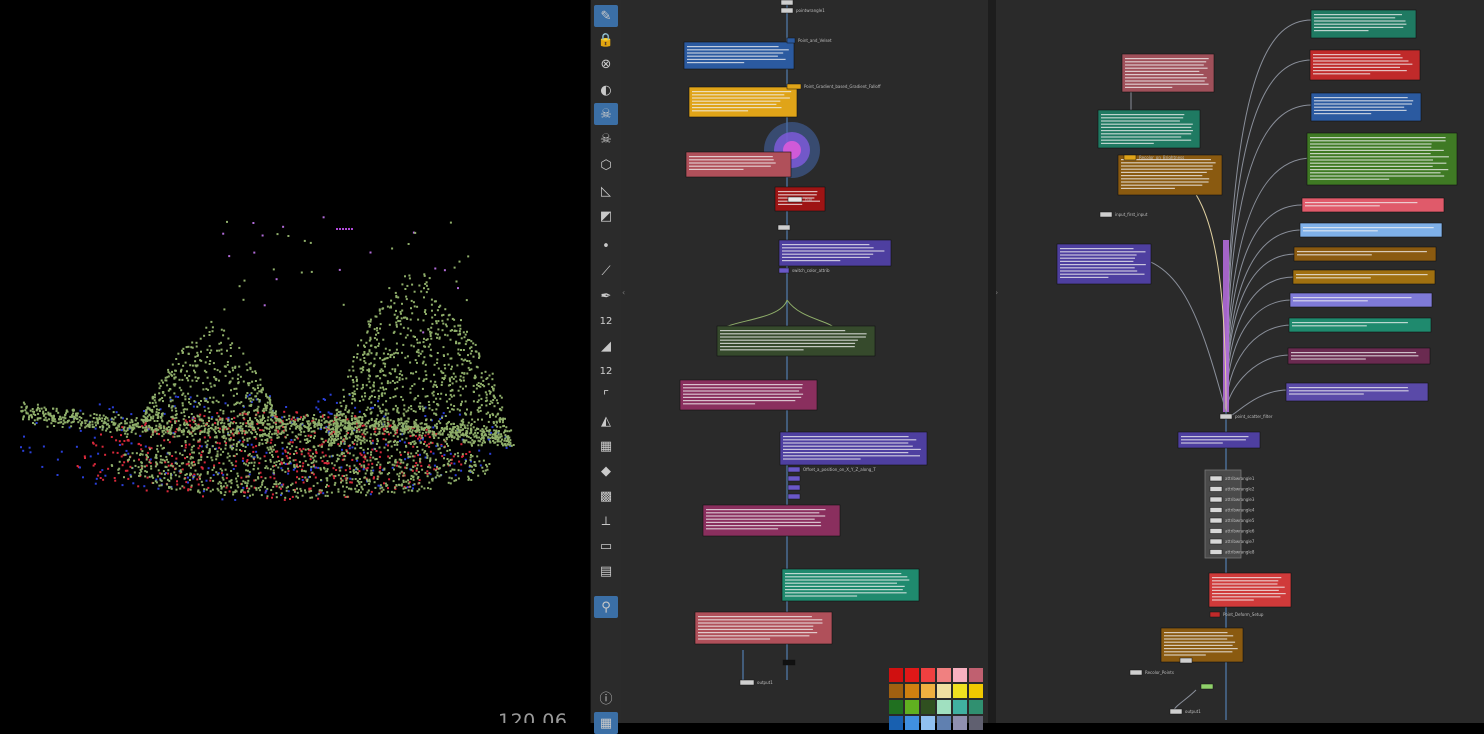 The image size is (1484, 734). I want to click on checker-icon: ▦, so click(606, 446).